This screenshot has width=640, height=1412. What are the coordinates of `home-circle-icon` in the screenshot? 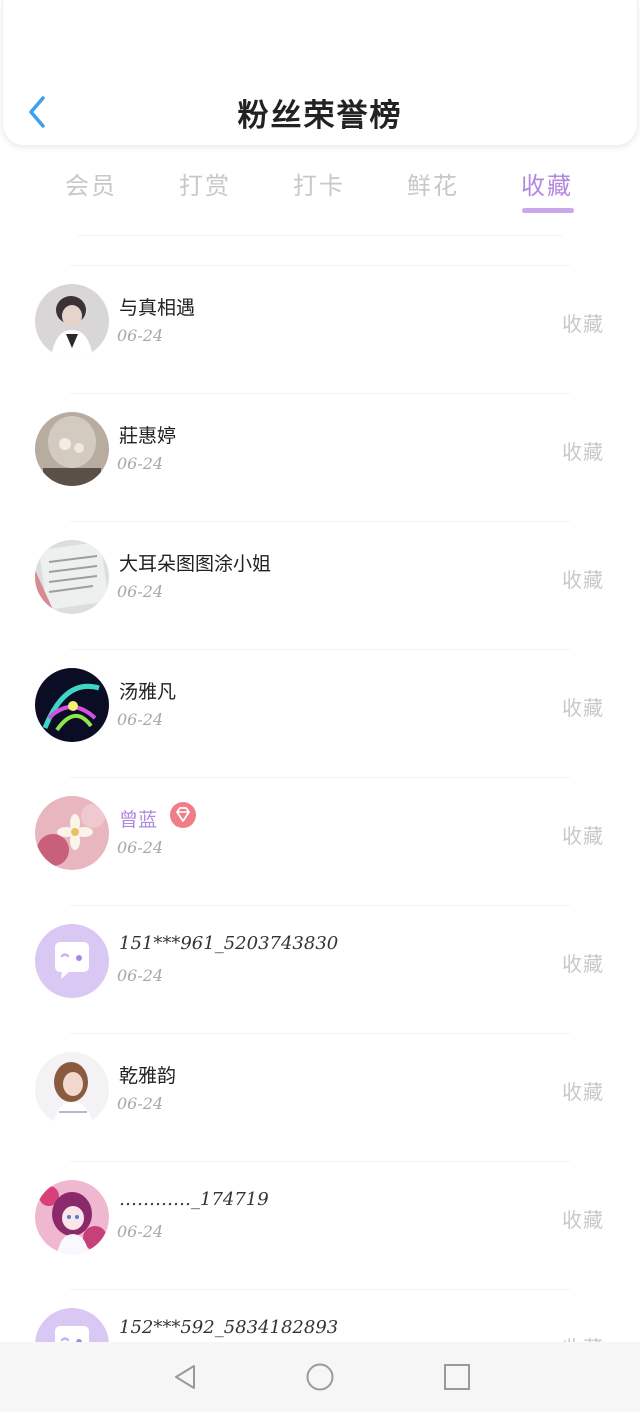 It's located at (320, 1377).